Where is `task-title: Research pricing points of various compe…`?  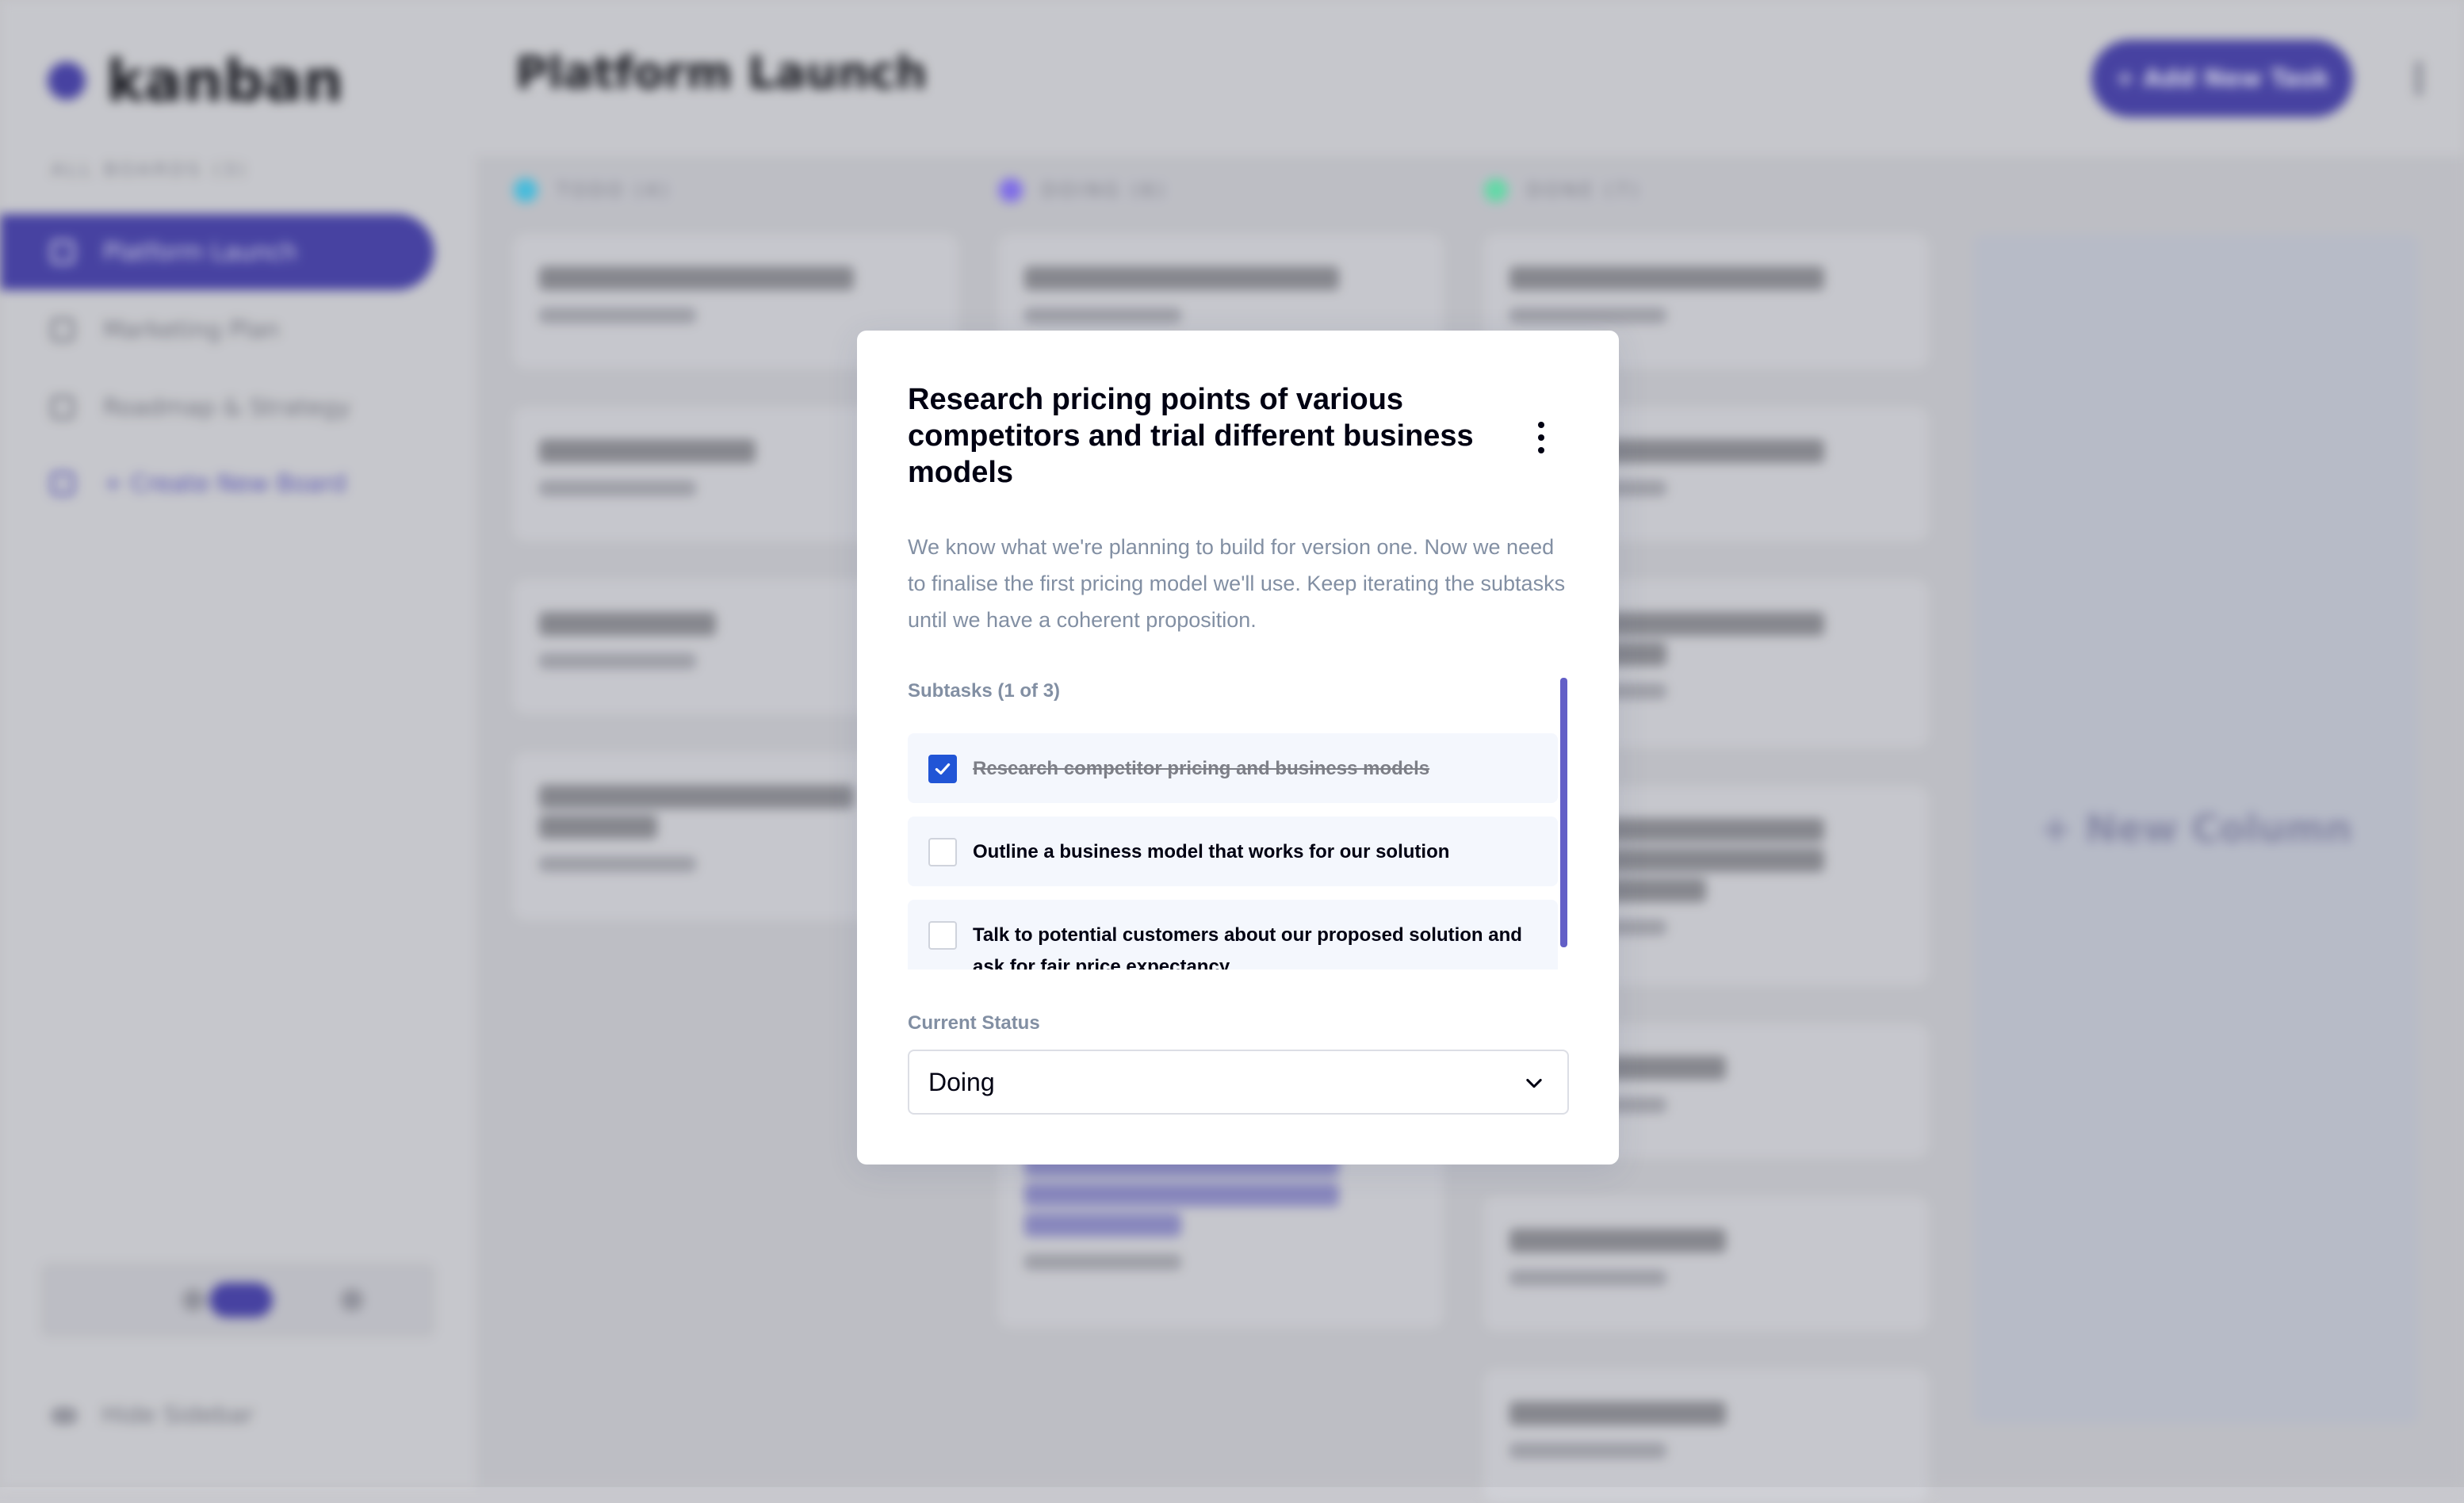 task-title: Research pricing points of various compe… is located at coordinates (1191, 436).